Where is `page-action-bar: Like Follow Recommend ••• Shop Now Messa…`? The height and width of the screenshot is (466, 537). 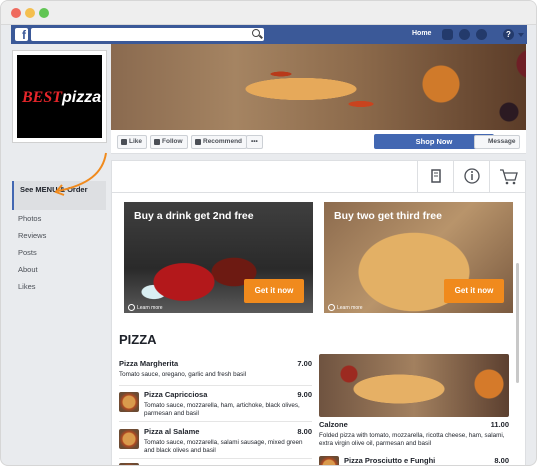 page-action-bar: Like Follow Recommend ••• Shop Now Messa… is located at coordinates (318, 142).